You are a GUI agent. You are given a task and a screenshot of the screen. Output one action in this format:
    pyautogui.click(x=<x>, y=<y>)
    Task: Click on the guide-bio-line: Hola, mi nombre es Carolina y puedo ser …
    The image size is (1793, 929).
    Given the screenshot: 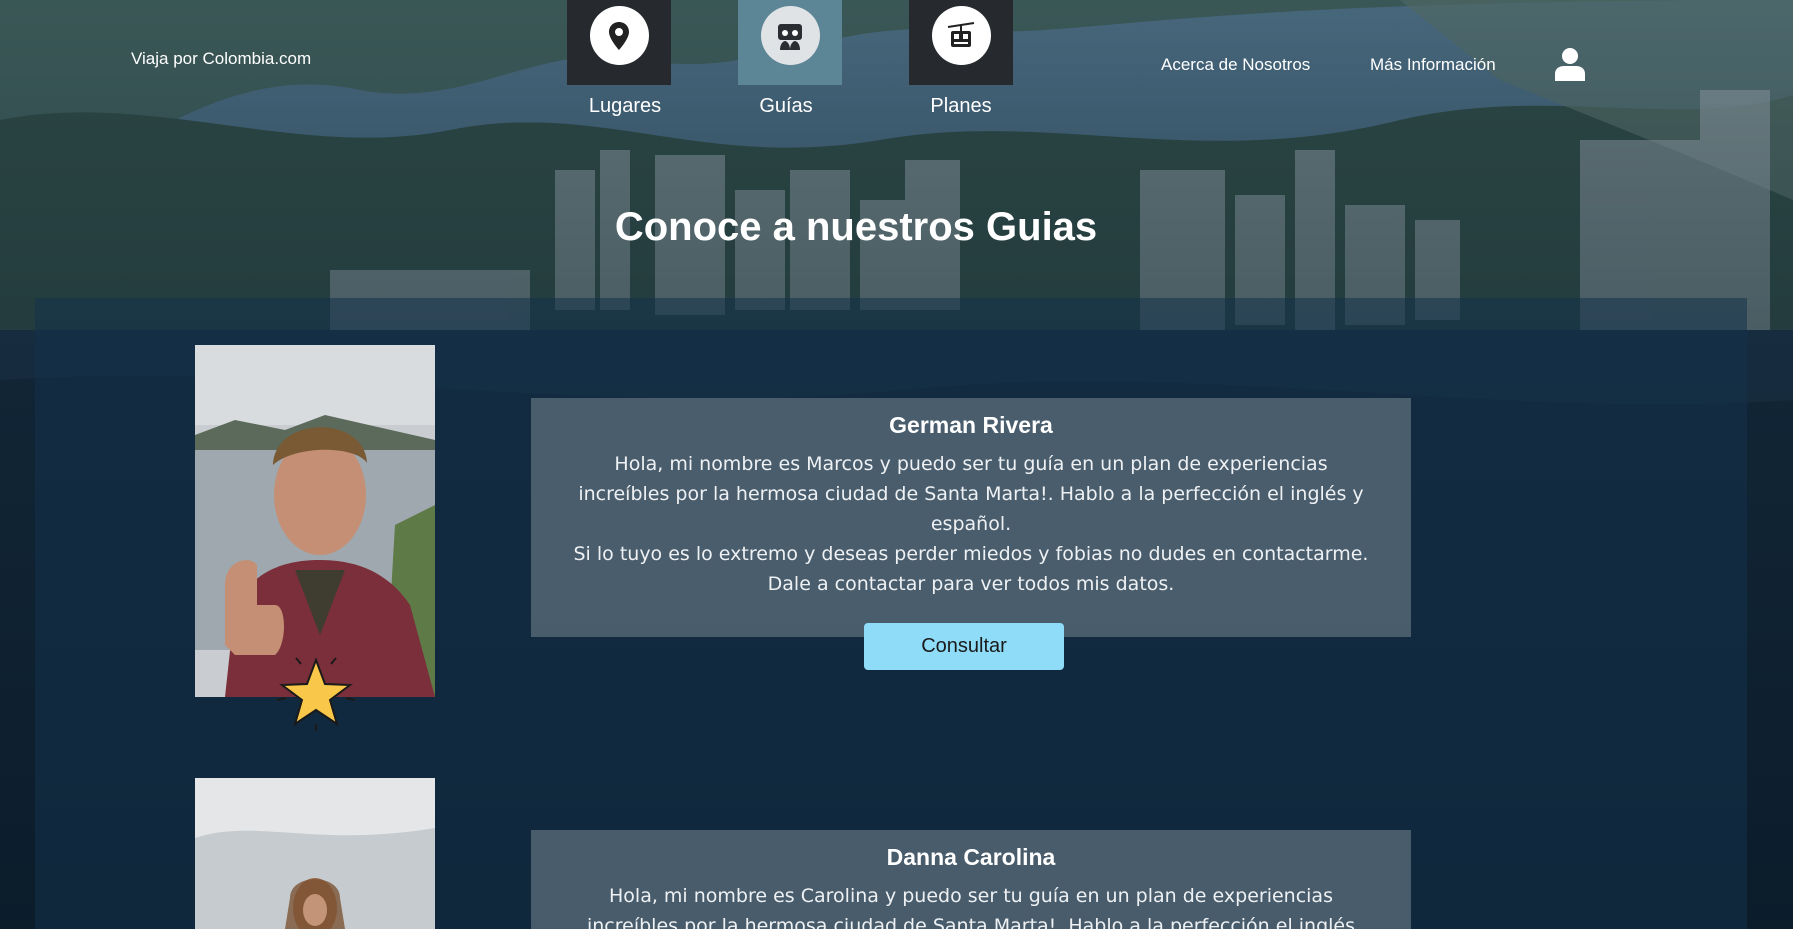 What is the action you would take?
    pyautogui.click(x=971, y=896)
    